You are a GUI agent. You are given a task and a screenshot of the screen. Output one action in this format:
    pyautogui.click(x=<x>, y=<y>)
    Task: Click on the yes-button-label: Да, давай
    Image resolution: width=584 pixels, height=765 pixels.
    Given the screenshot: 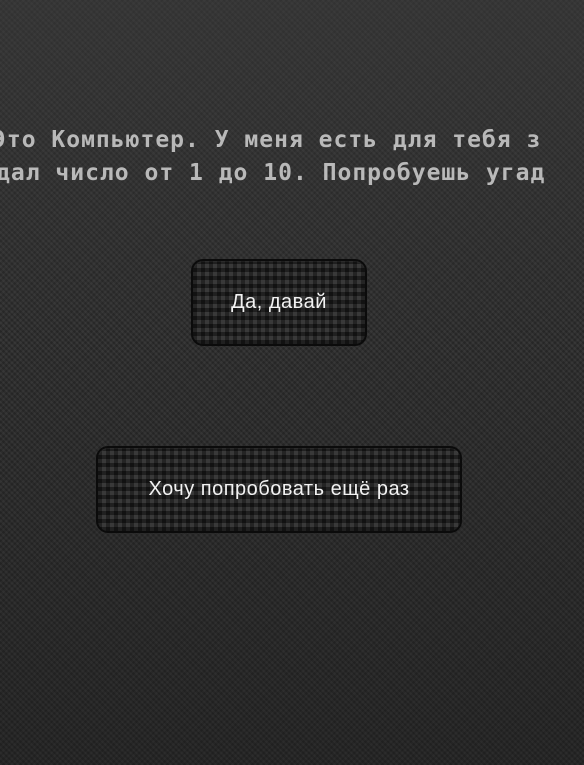 What is the action you would take?
    pyautogui.click(x=279, y=302)
    